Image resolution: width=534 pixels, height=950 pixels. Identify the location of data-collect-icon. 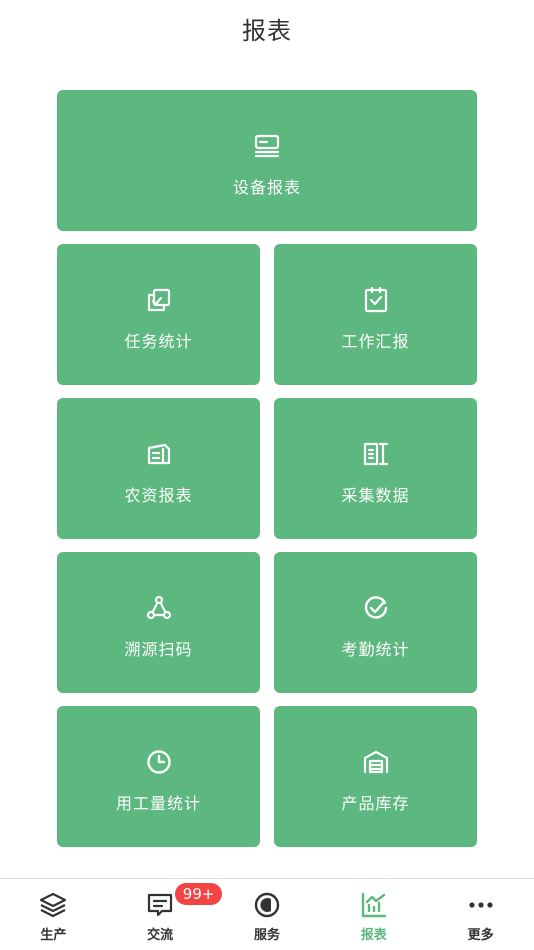
(376, 454).